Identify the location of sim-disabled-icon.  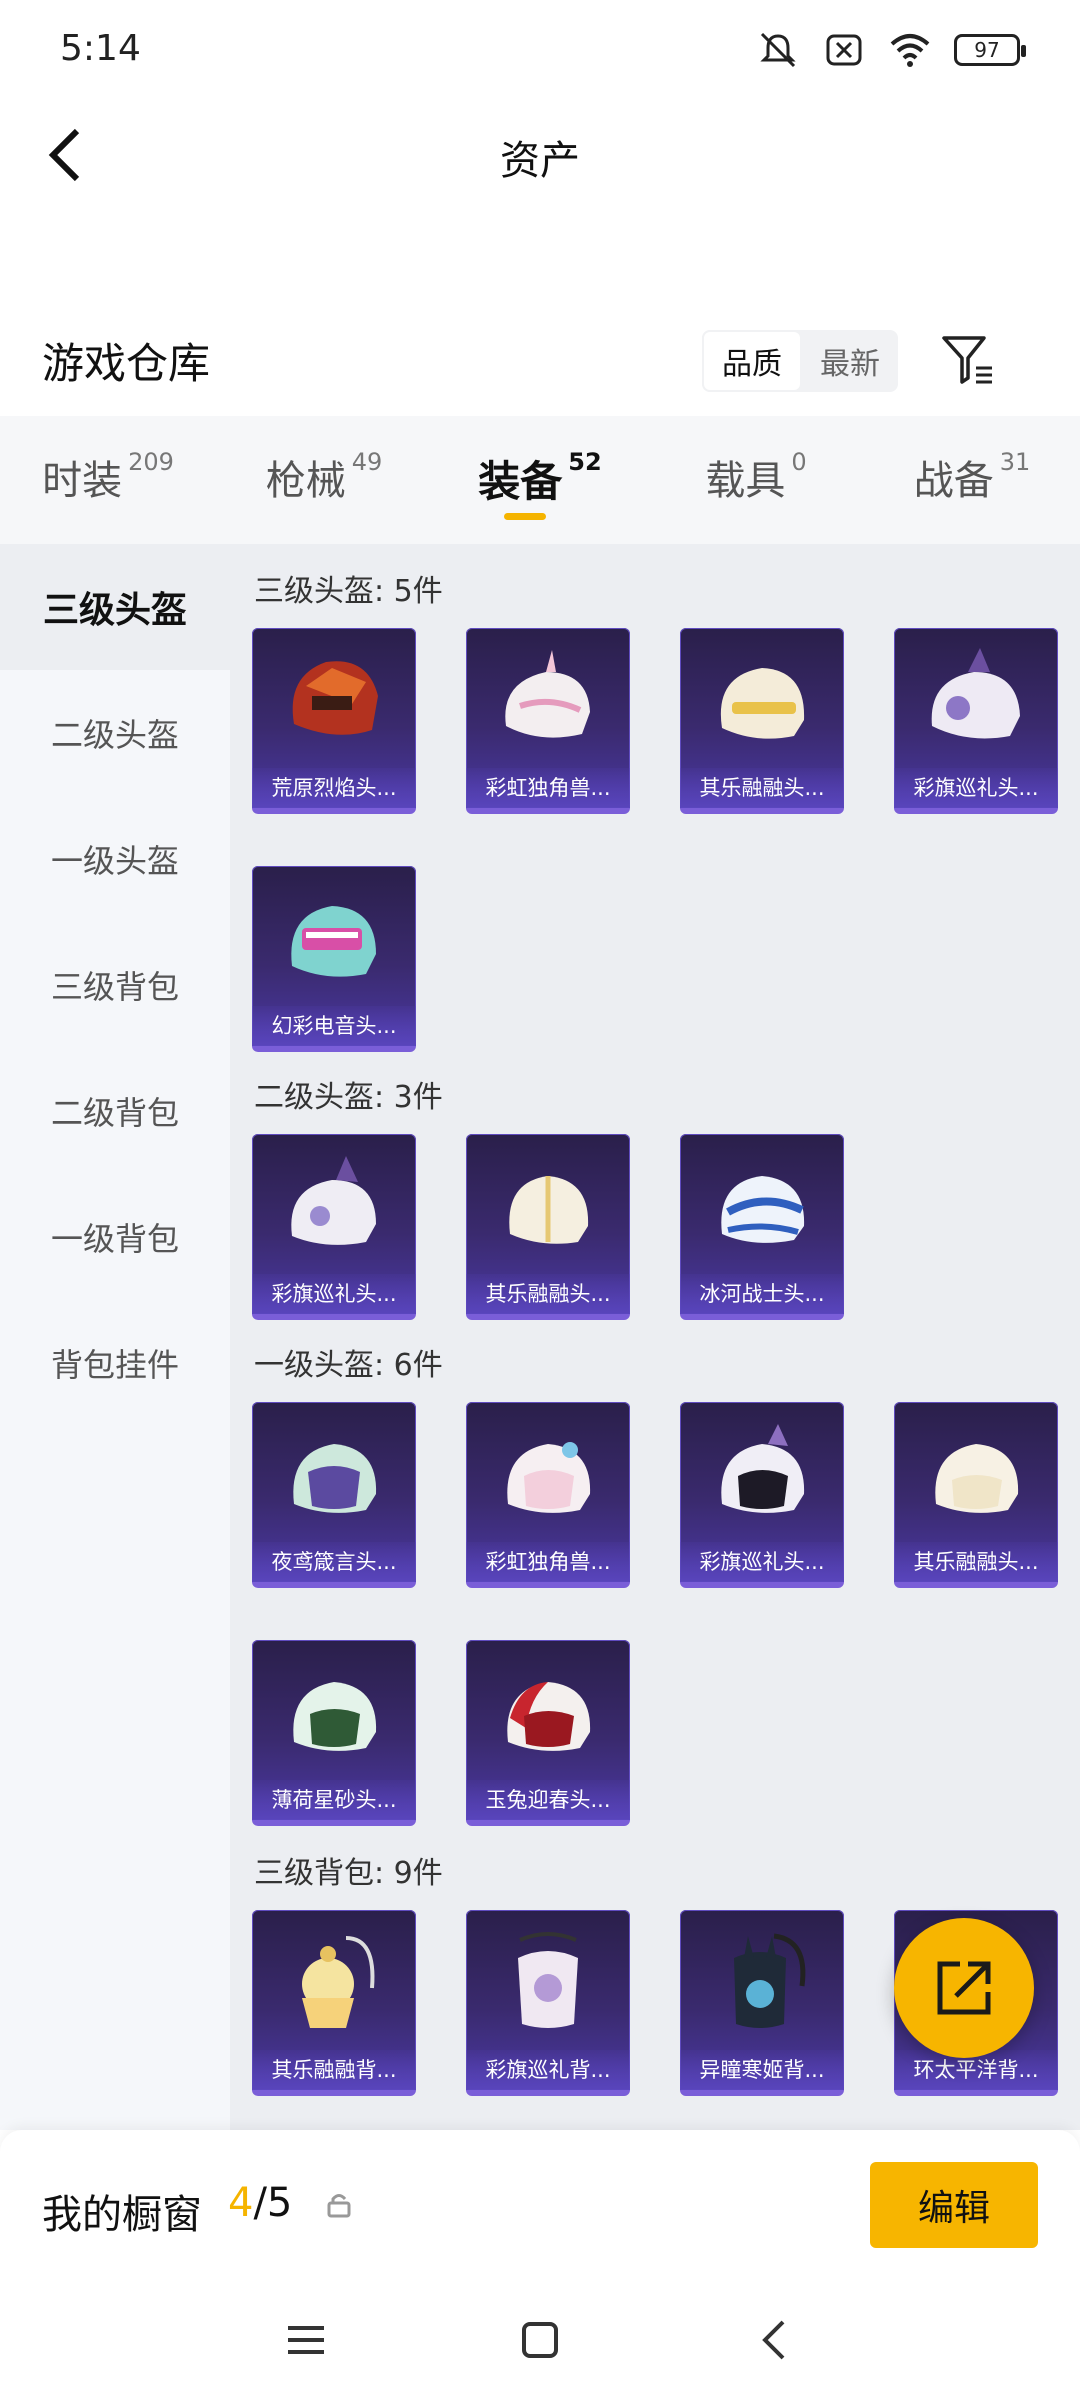
(844, 50).